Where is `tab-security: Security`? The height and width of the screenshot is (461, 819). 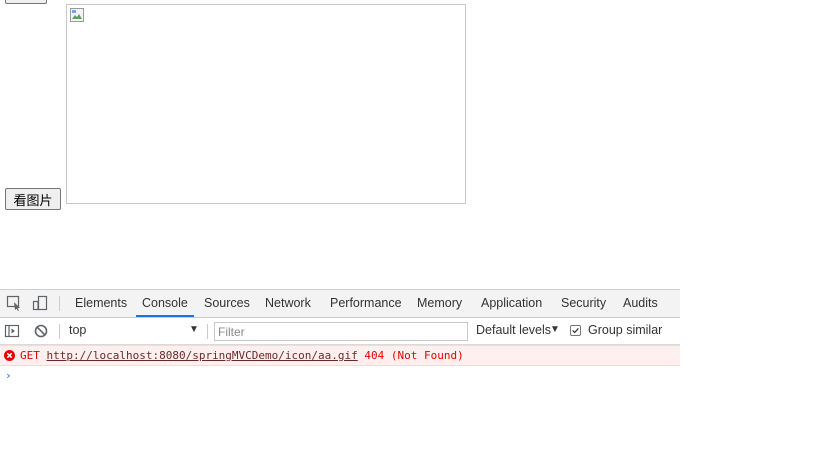 tab-security: Security is located at coordinates (583, 303).